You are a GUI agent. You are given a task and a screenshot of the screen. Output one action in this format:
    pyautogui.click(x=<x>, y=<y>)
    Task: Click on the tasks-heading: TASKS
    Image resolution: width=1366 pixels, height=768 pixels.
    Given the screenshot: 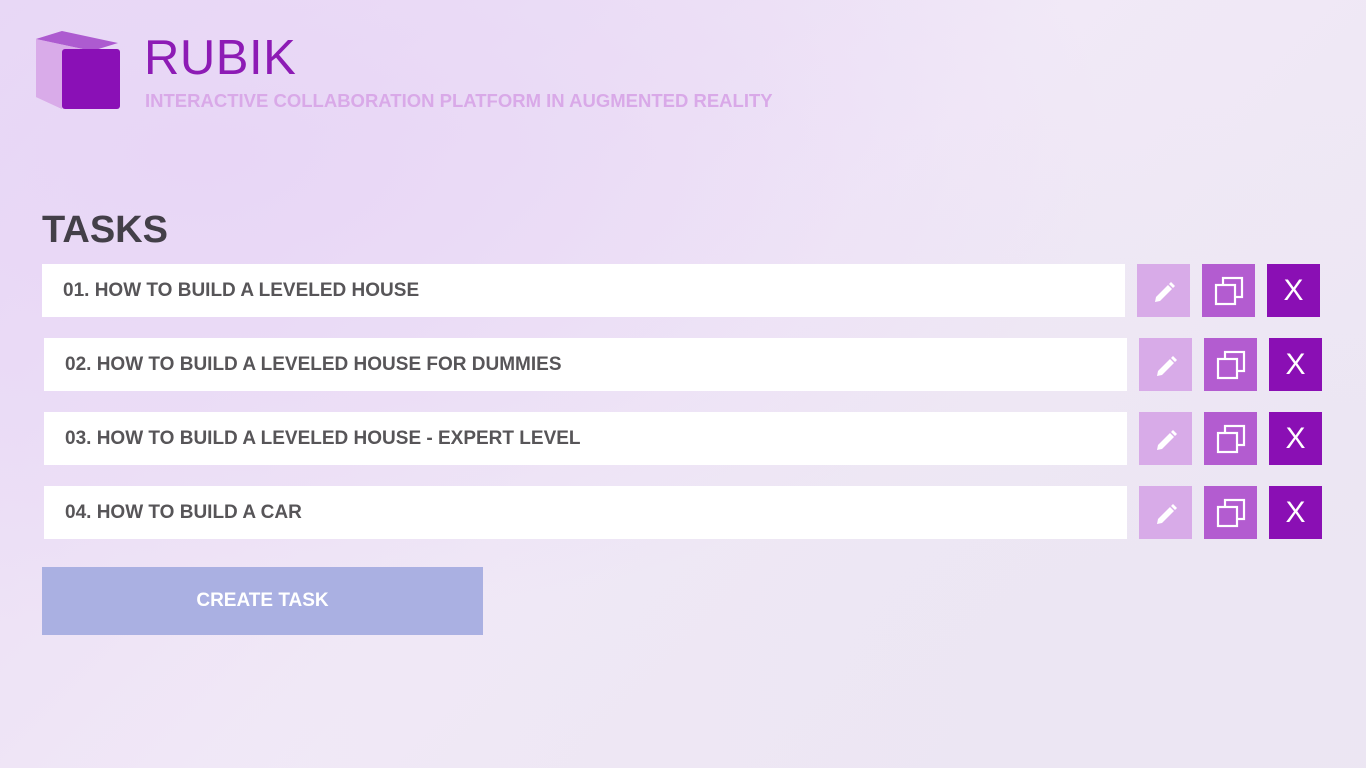 What is the action you would take?
    pyautogui.click(x=105, y=230)
    